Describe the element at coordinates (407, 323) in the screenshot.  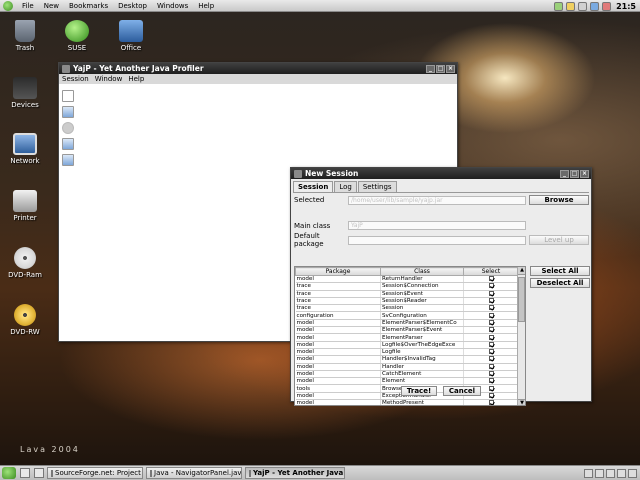
I see `table-row: model ElementParser$ElementCo` at that location.